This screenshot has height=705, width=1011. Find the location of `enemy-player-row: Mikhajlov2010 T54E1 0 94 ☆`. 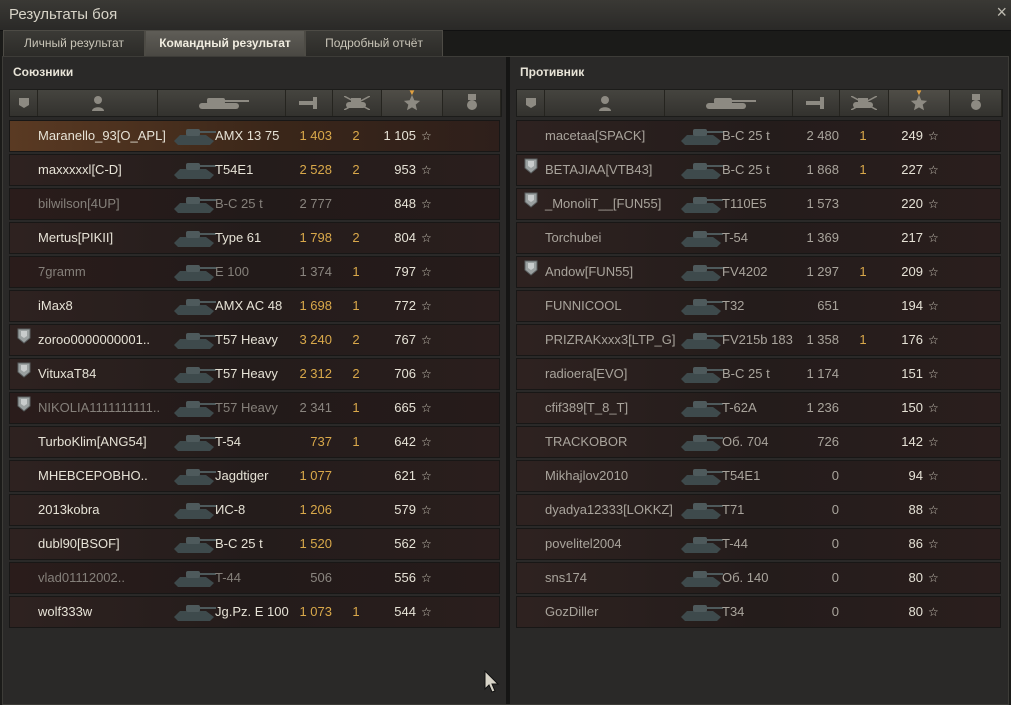

enemy-player-row: Mikhajlov2010 T54E1 0 94 ☆ is located at coordinates (758, 476).